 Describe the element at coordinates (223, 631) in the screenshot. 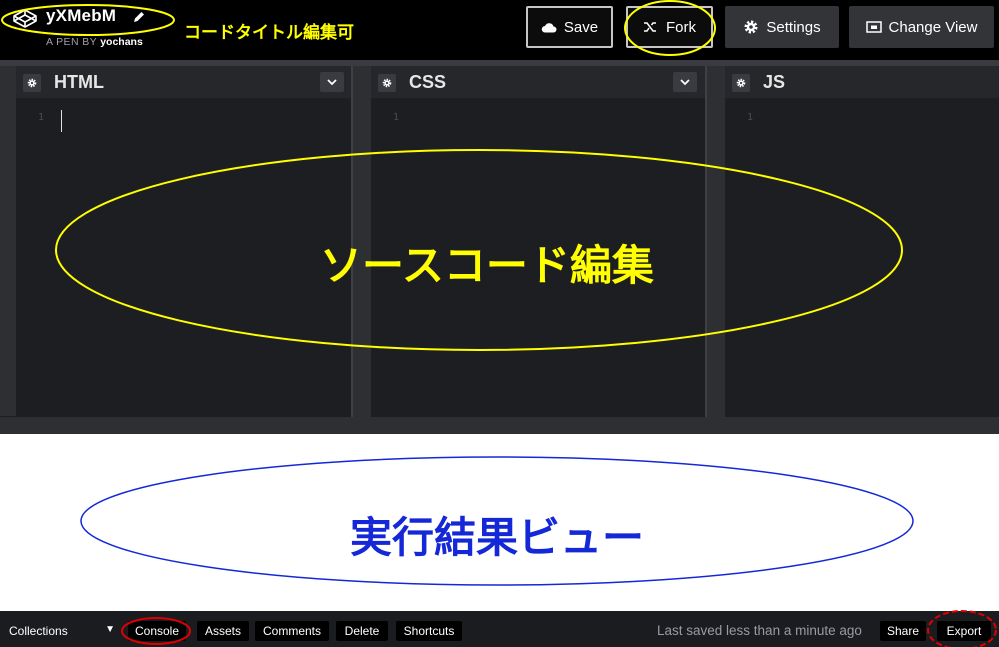

I see `assets-button: Assets` at that location.